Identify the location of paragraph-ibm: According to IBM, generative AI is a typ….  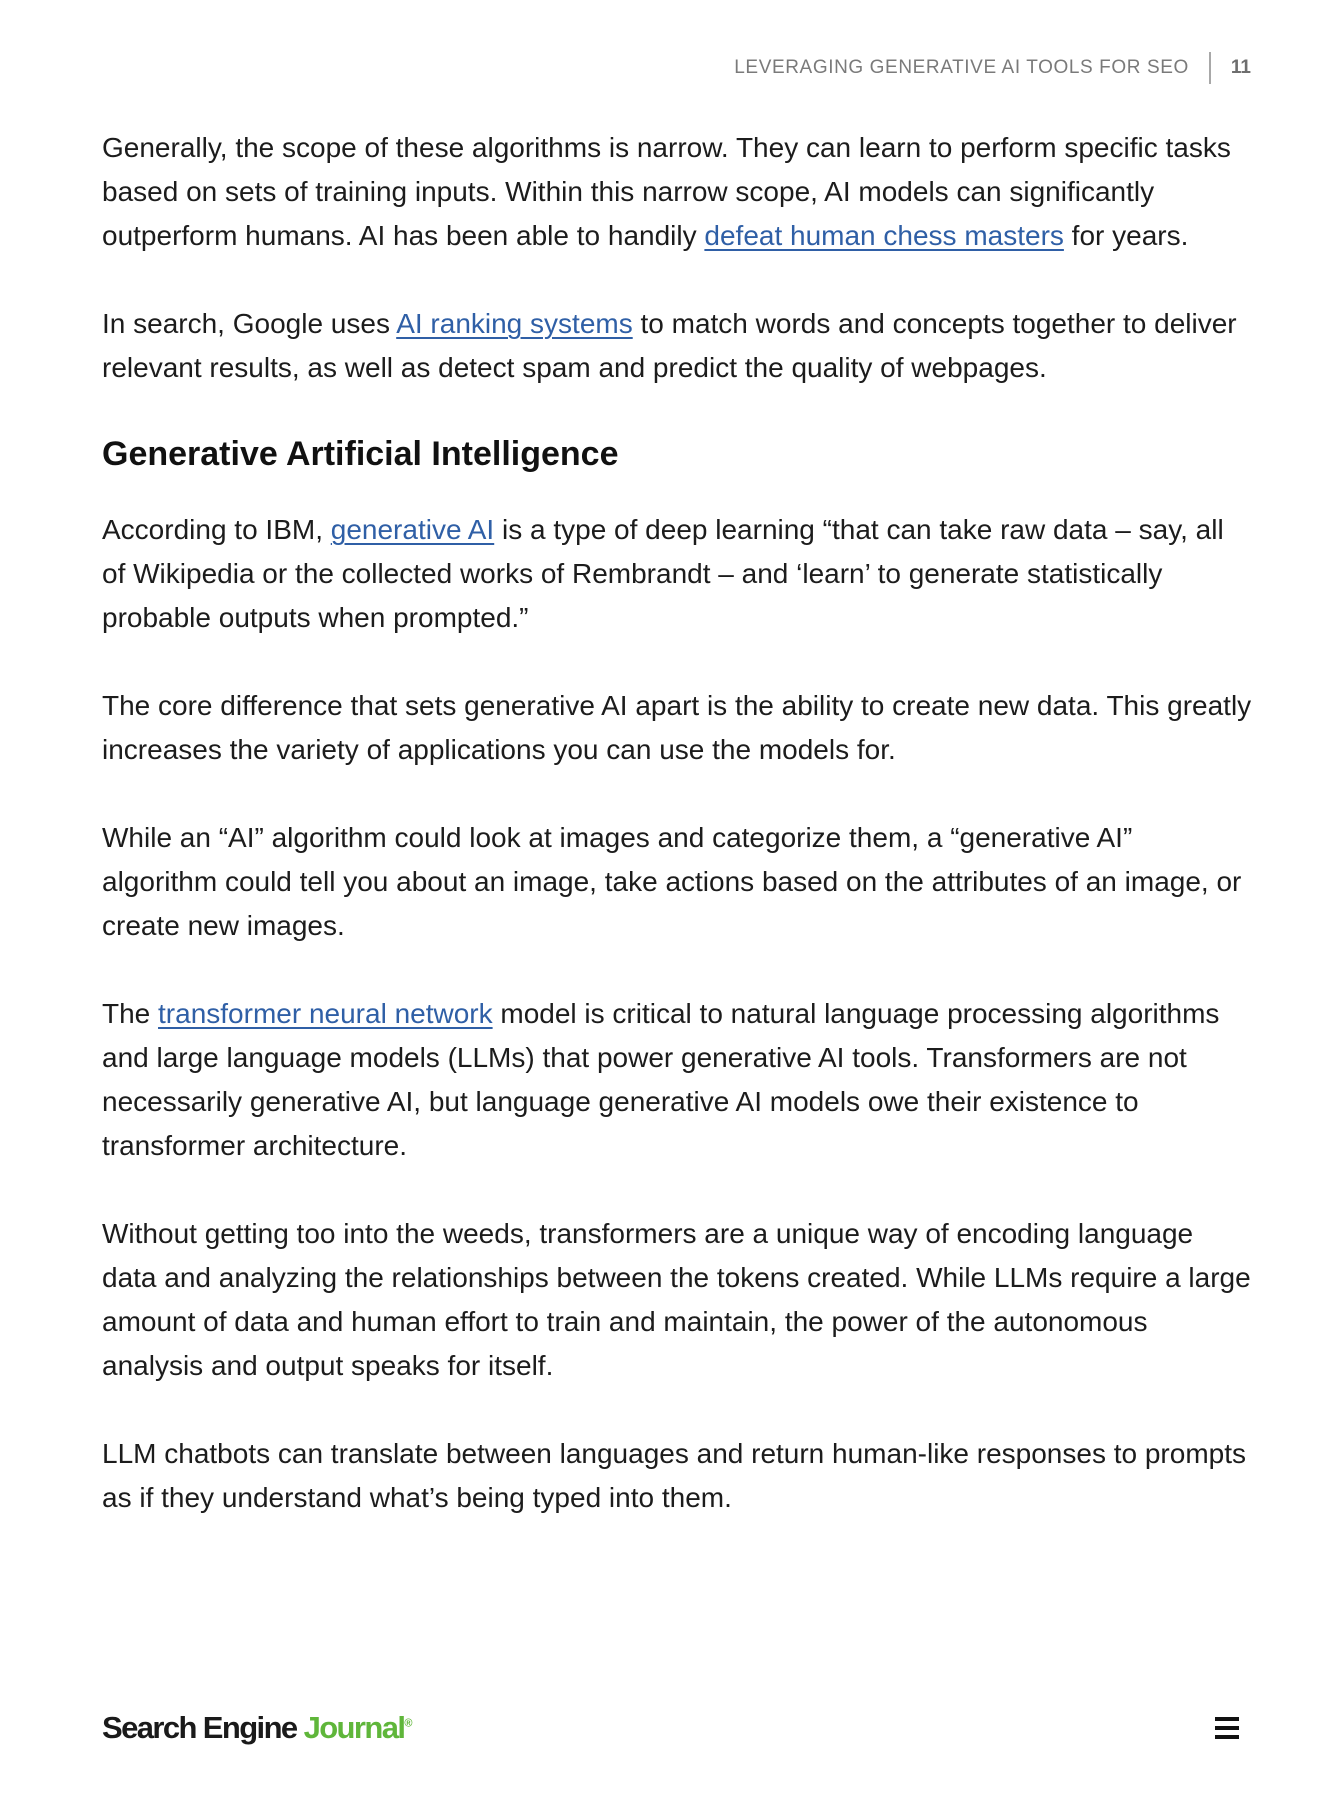
(677, 574).